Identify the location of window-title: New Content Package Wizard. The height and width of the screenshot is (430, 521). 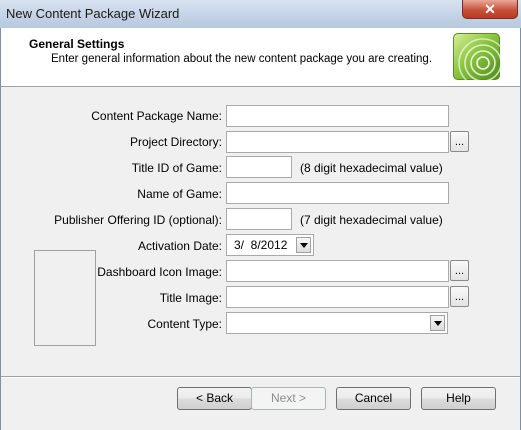
(93, 13).